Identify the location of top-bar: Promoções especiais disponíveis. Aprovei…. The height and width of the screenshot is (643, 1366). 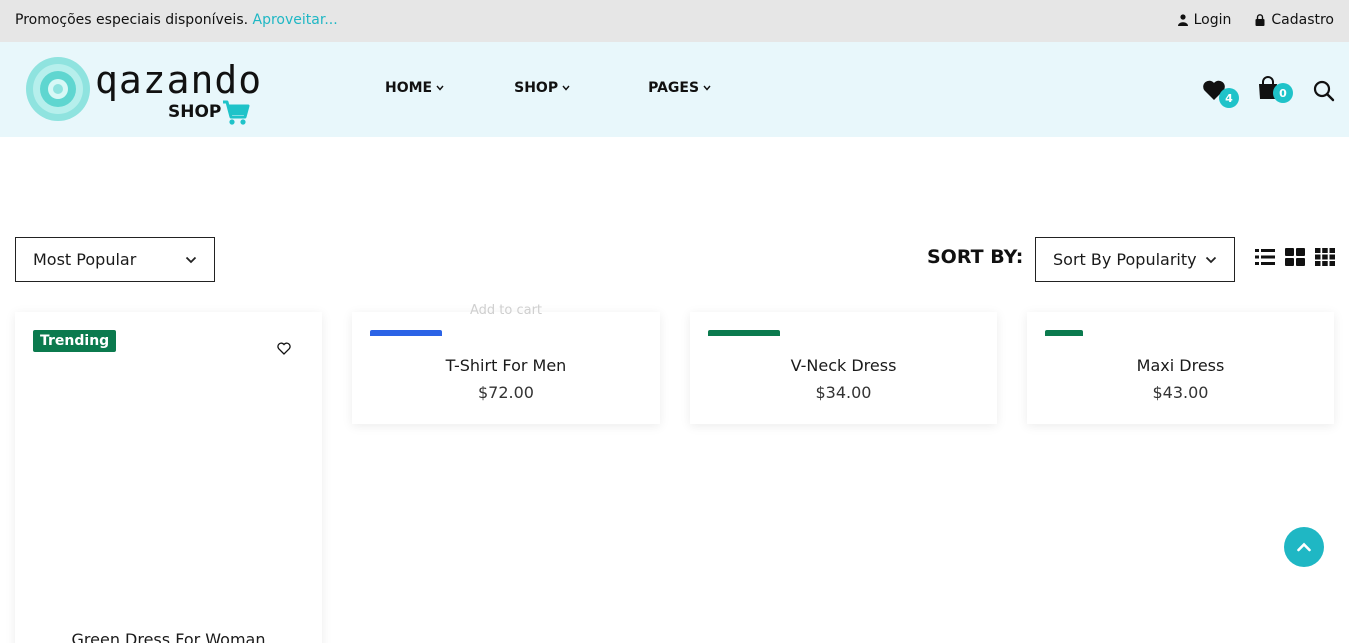
(674, 21).